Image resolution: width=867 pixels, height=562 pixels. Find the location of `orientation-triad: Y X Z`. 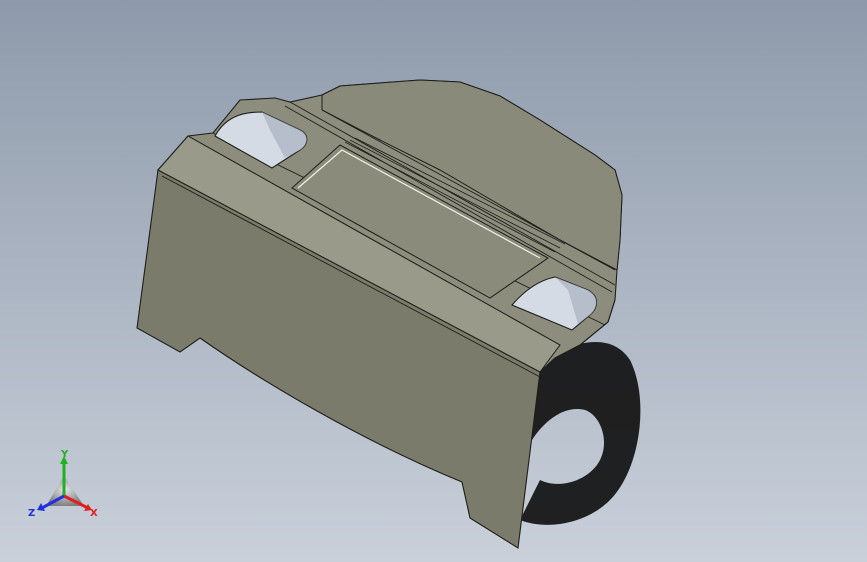

orientation-triad: Y X Z is located at coordinates (66, 485).